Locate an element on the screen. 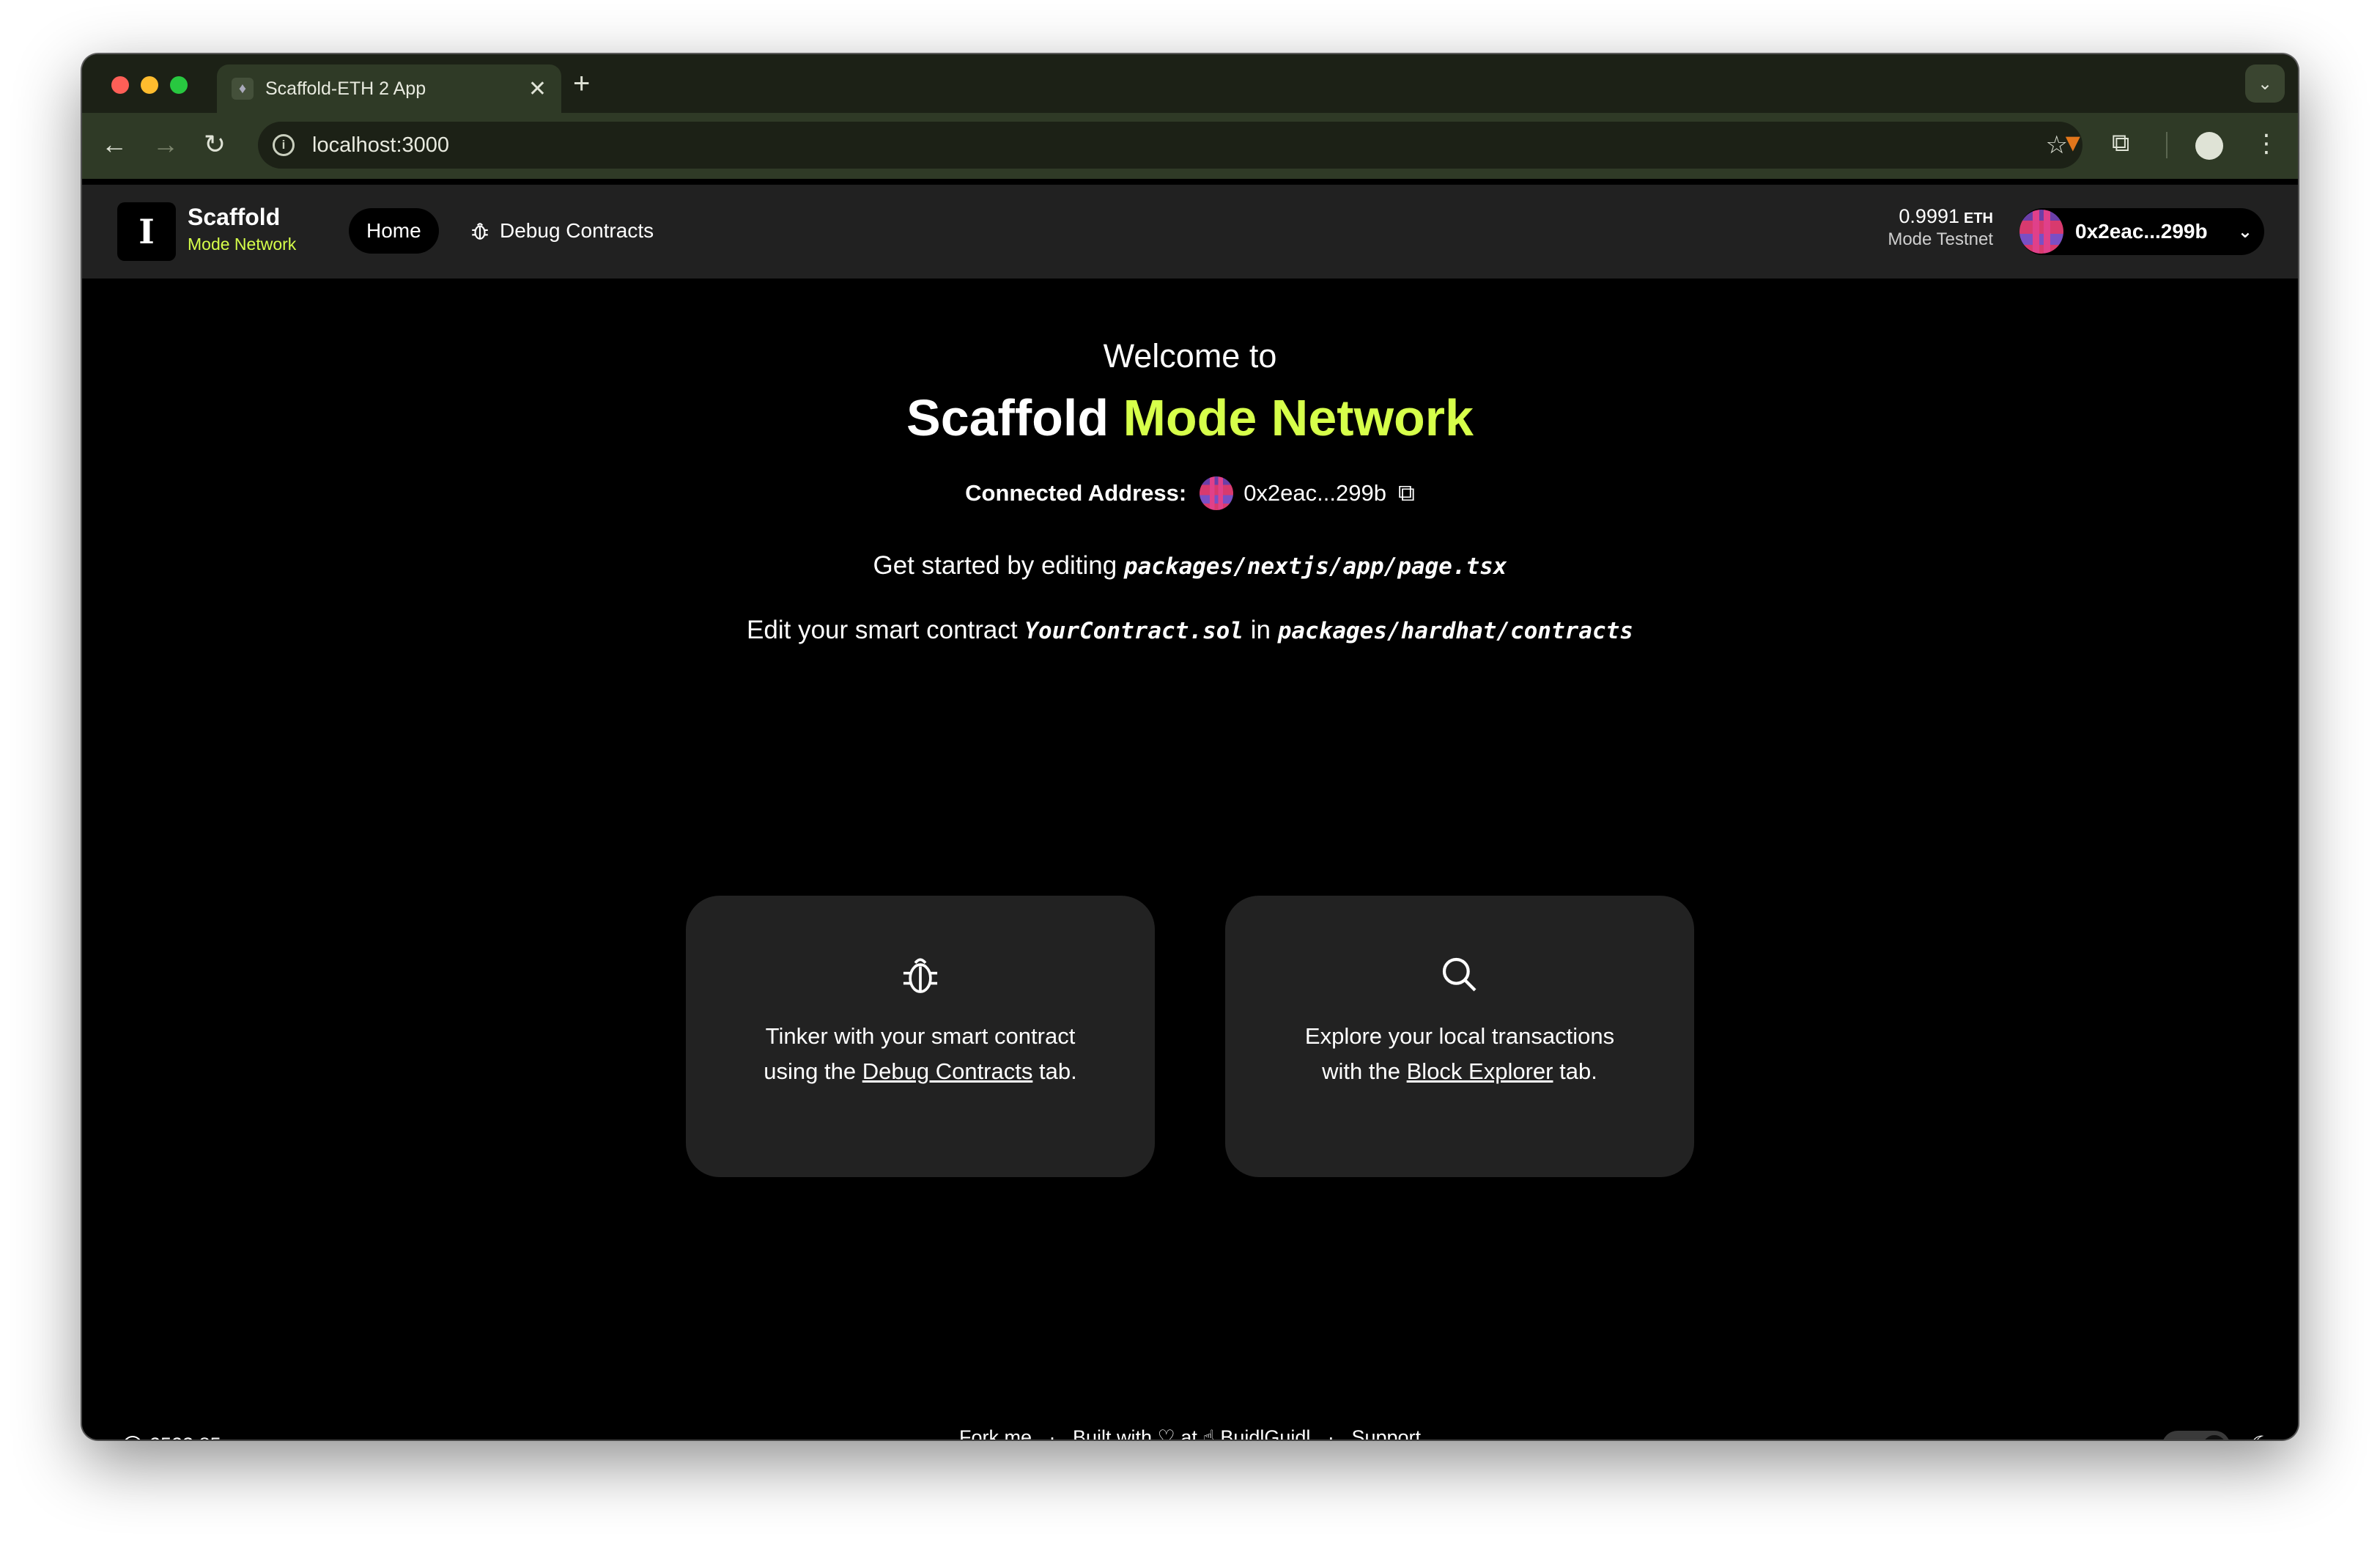 This screenshot has width=2380, height=1548. close-tab-icon: ✕ is located at coordinates (537, 89).